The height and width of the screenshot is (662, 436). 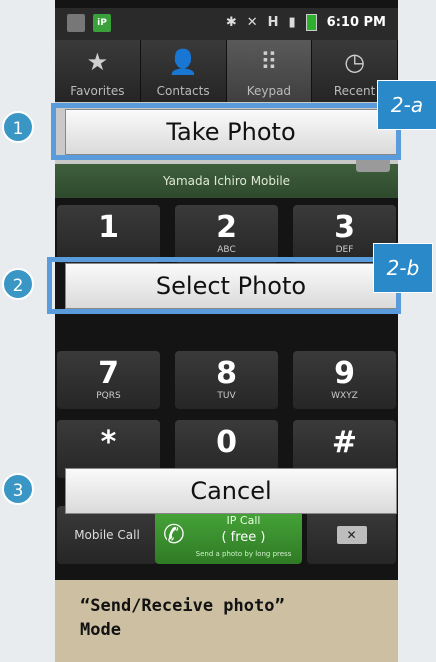 I want to click on tab-label: Keypad, so click(x=269, y=91).